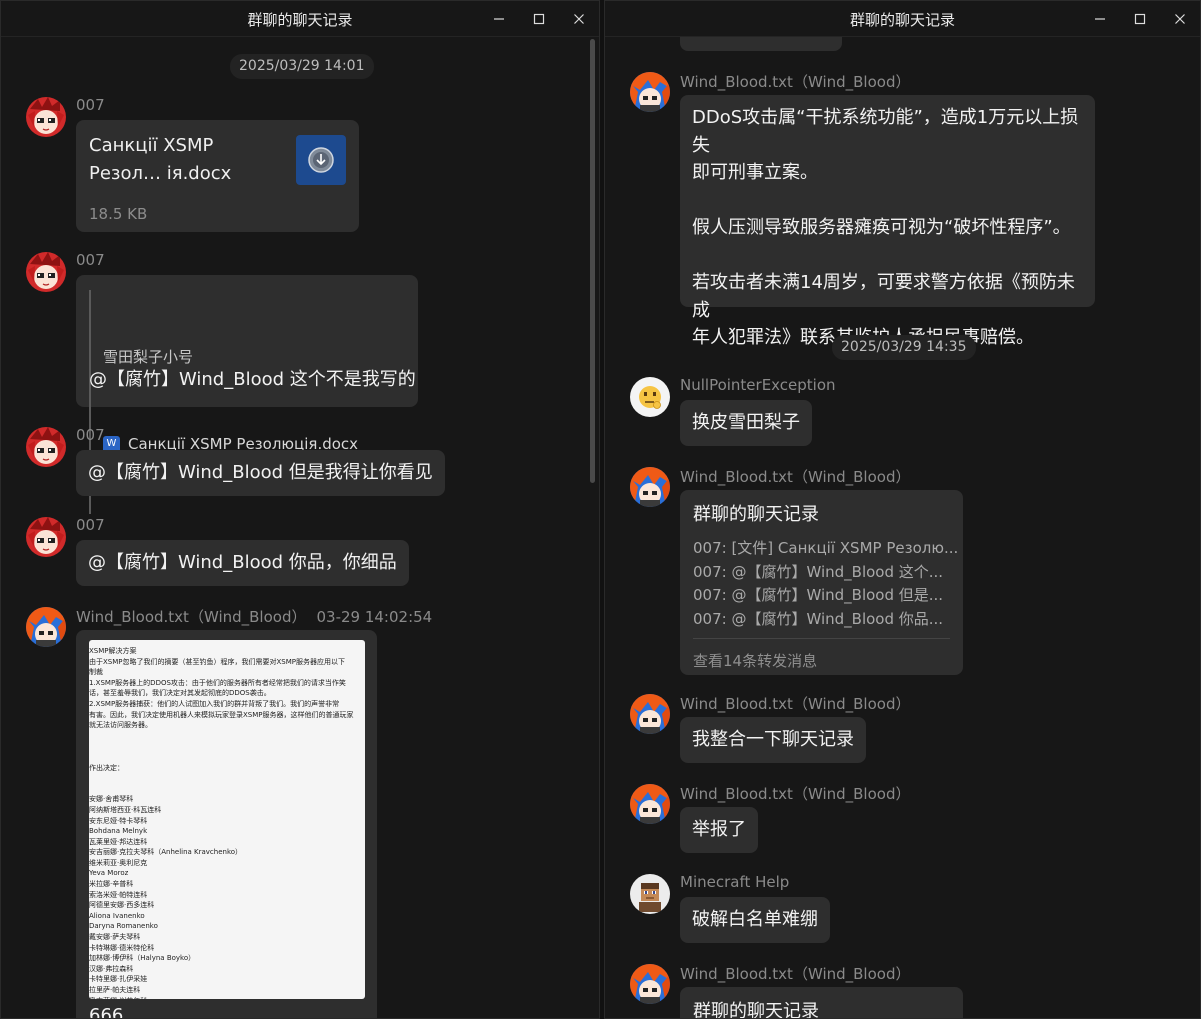  Describe the element at coordinates (755, 661) in the screenshot. I see `view-forwarded-link: 查看14条转发消息` at that location.